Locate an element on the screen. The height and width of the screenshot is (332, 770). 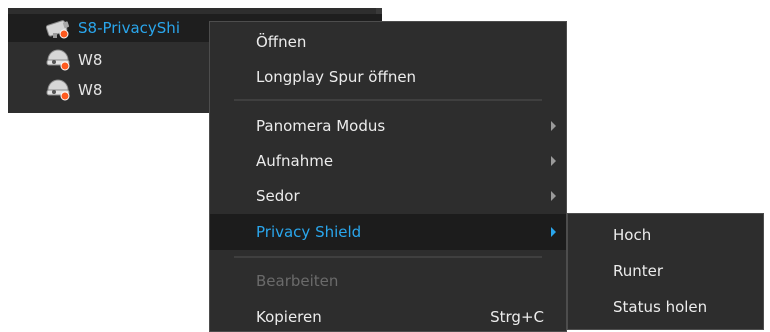
submenu-item-label: Hoch is located at coordinates (632, 235).